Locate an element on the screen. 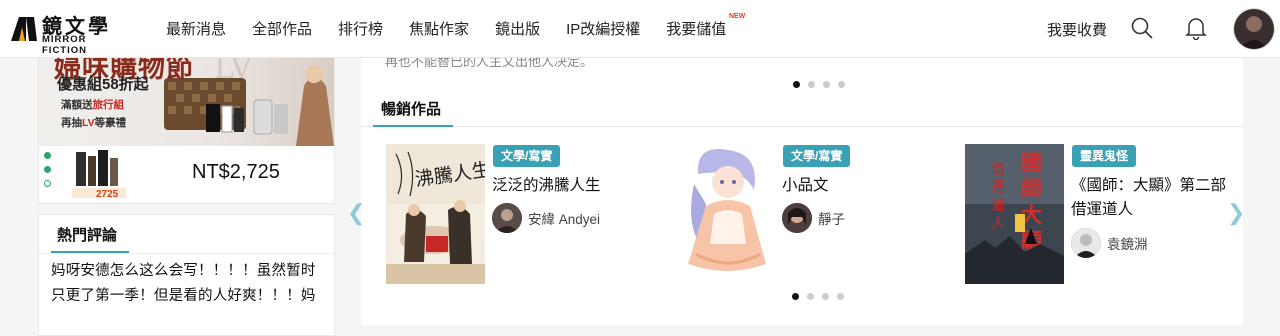 This screenshot has height=336, width=1280. book-title: 《國師：大顯》第二部 借運道人 is located at coordinates (1148, 198).